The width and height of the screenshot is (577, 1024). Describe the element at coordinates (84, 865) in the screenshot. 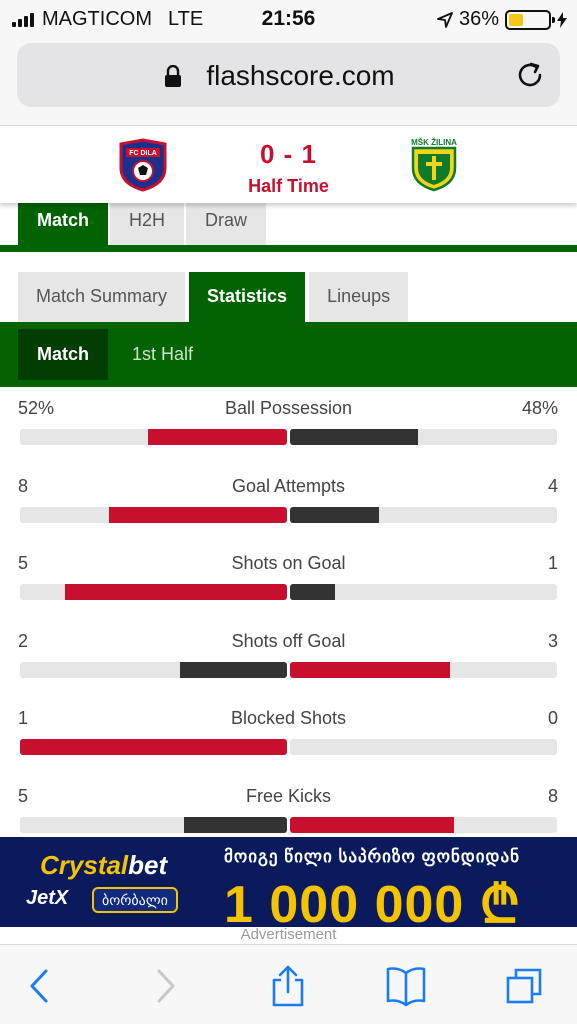

I see `ad-brand-a: Crystal` at that location.